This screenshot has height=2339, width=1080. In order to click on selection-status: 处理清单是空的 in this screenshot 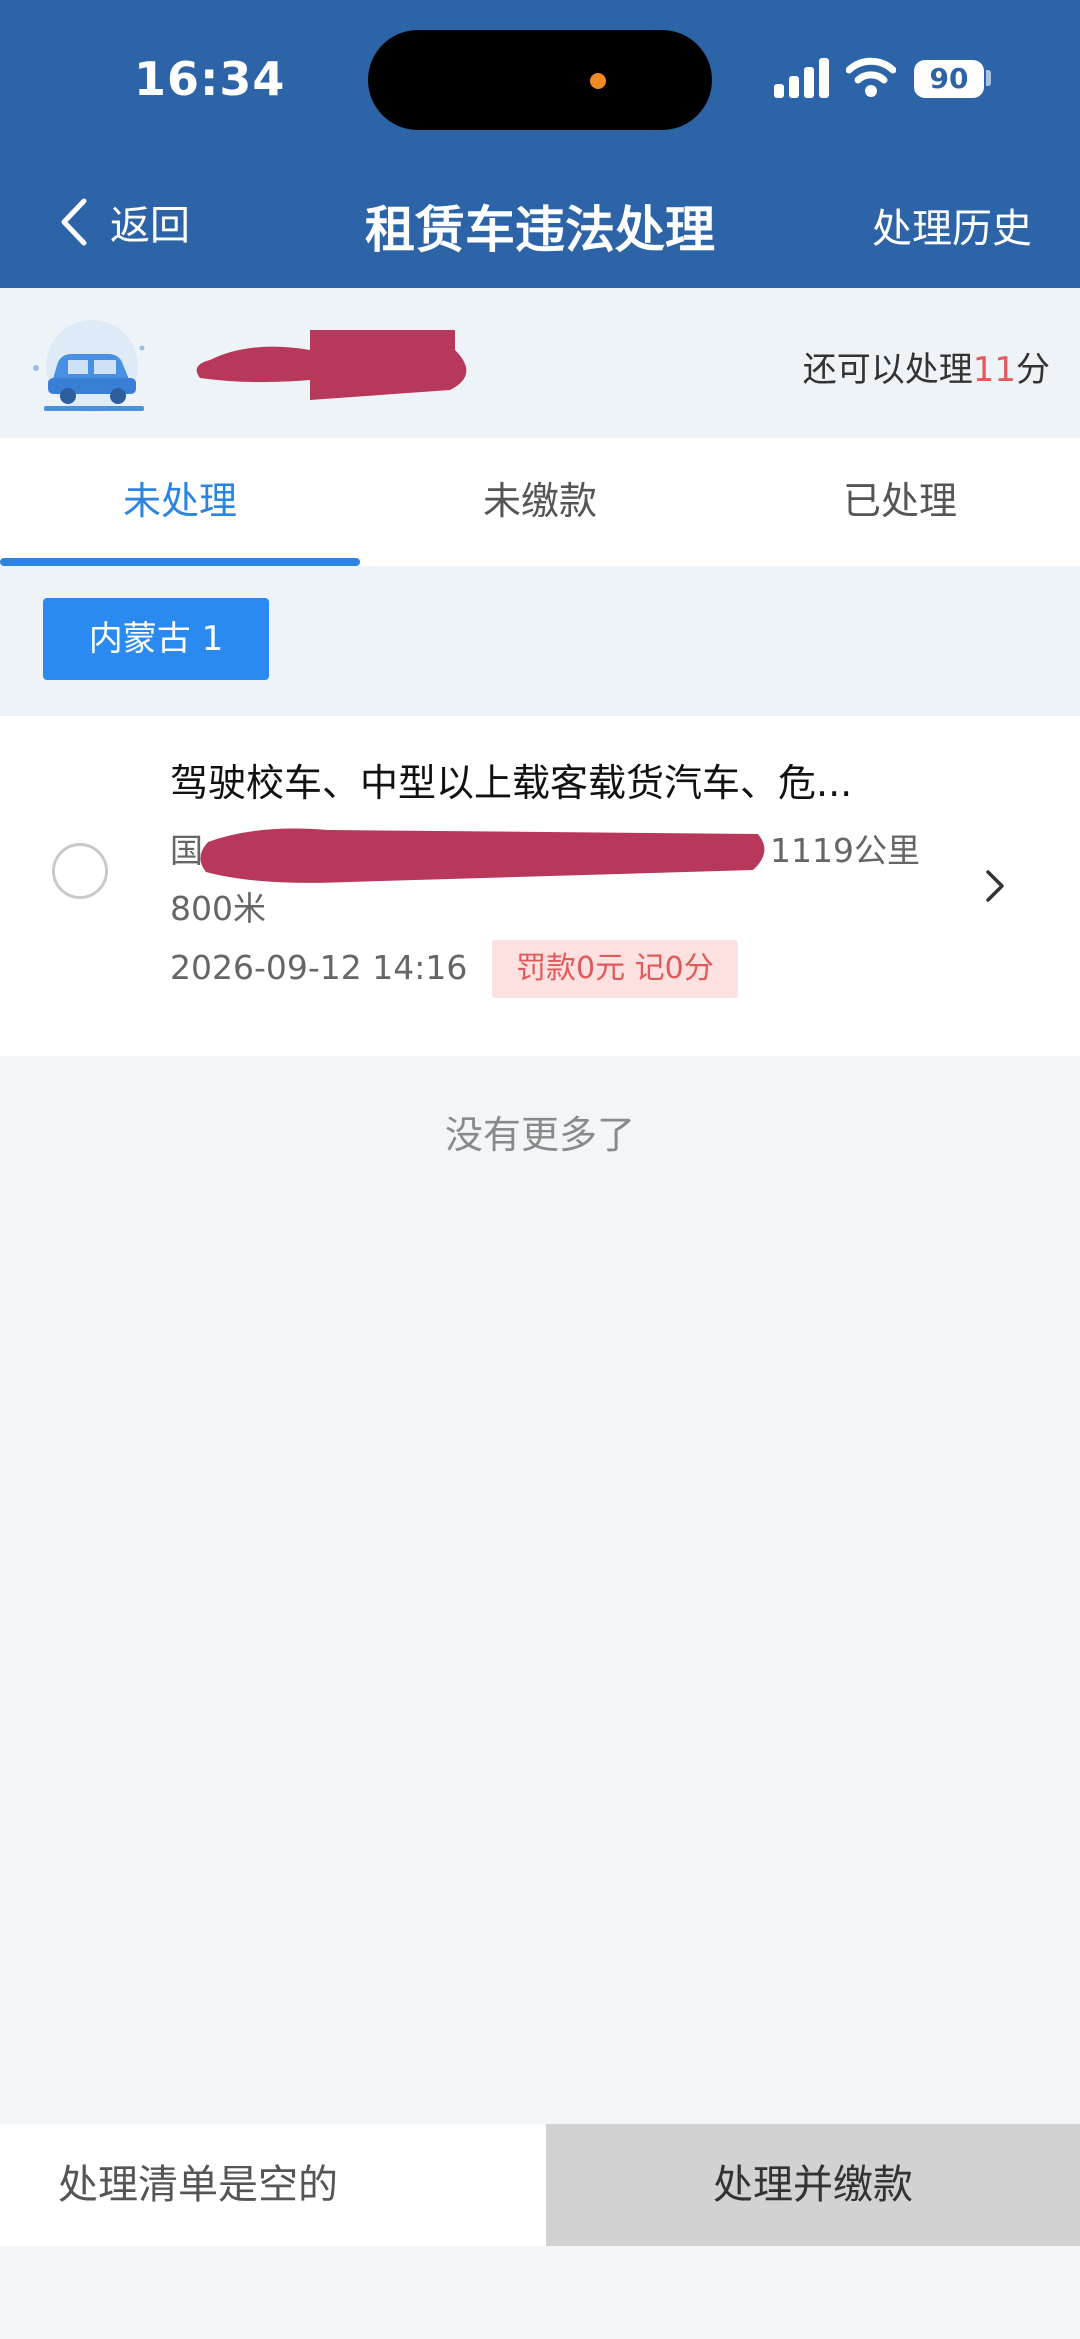, I will do `click(198, 2185)`.